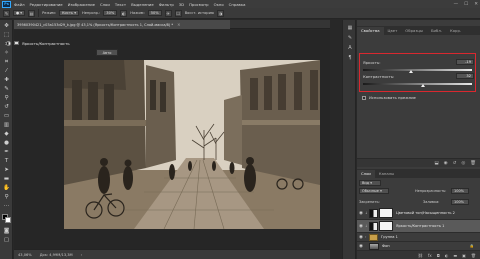 The width and height of the screenshot is (480, 259). I want to click on menu-file: Файл, so click(19, 4).